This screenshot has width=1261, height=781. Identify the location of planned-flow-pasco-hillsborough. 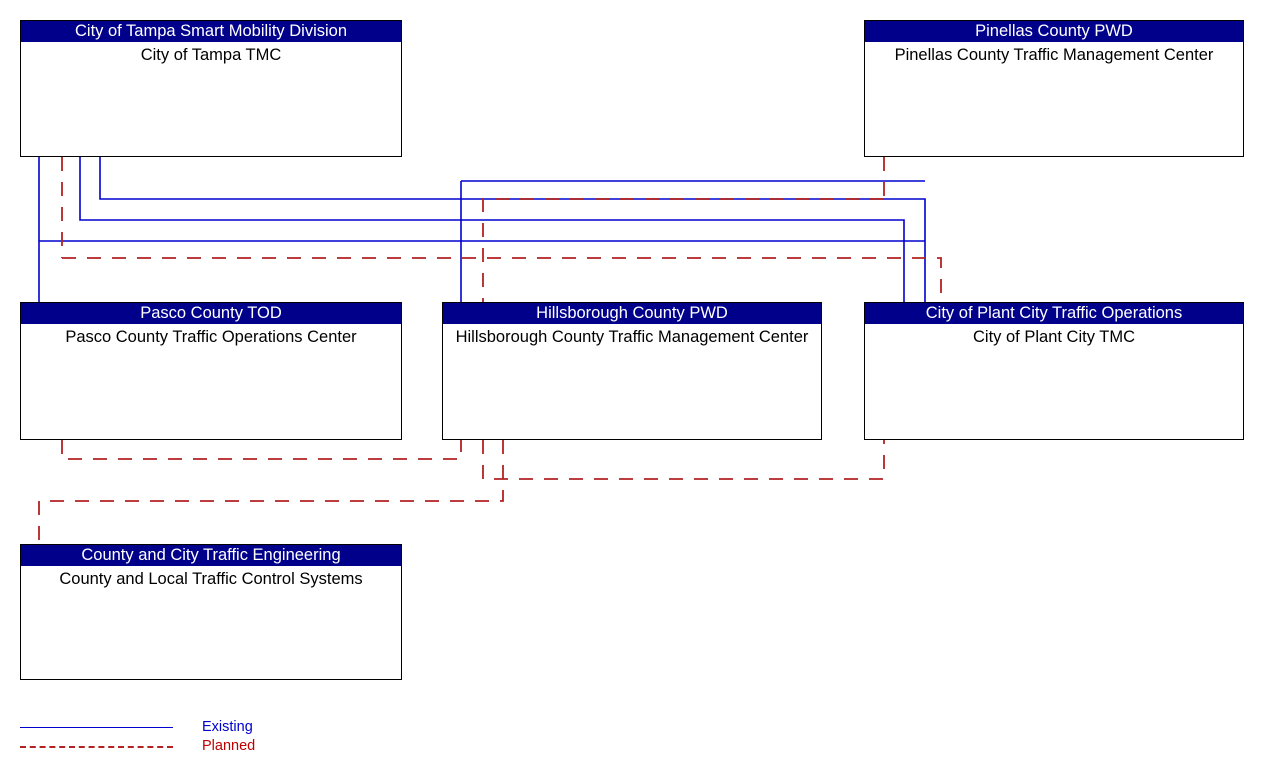
(261, 450).